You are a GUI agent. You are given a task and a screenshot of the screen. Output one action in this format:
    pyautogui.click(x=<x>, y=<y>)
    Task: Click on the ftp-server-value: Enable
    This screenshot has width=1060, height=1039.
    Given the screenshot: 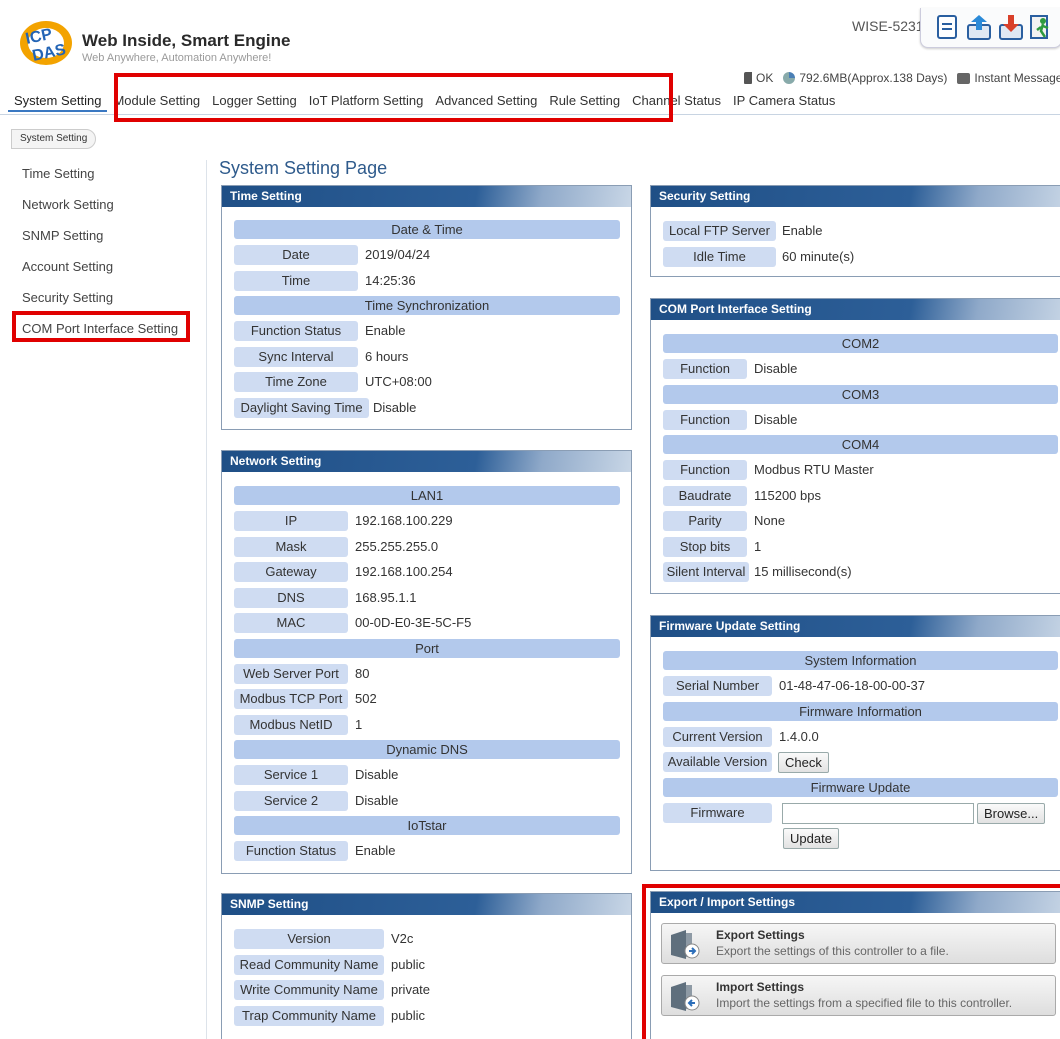 What is the action you would take?
    pyautogui.click(x=802, y=230)
    